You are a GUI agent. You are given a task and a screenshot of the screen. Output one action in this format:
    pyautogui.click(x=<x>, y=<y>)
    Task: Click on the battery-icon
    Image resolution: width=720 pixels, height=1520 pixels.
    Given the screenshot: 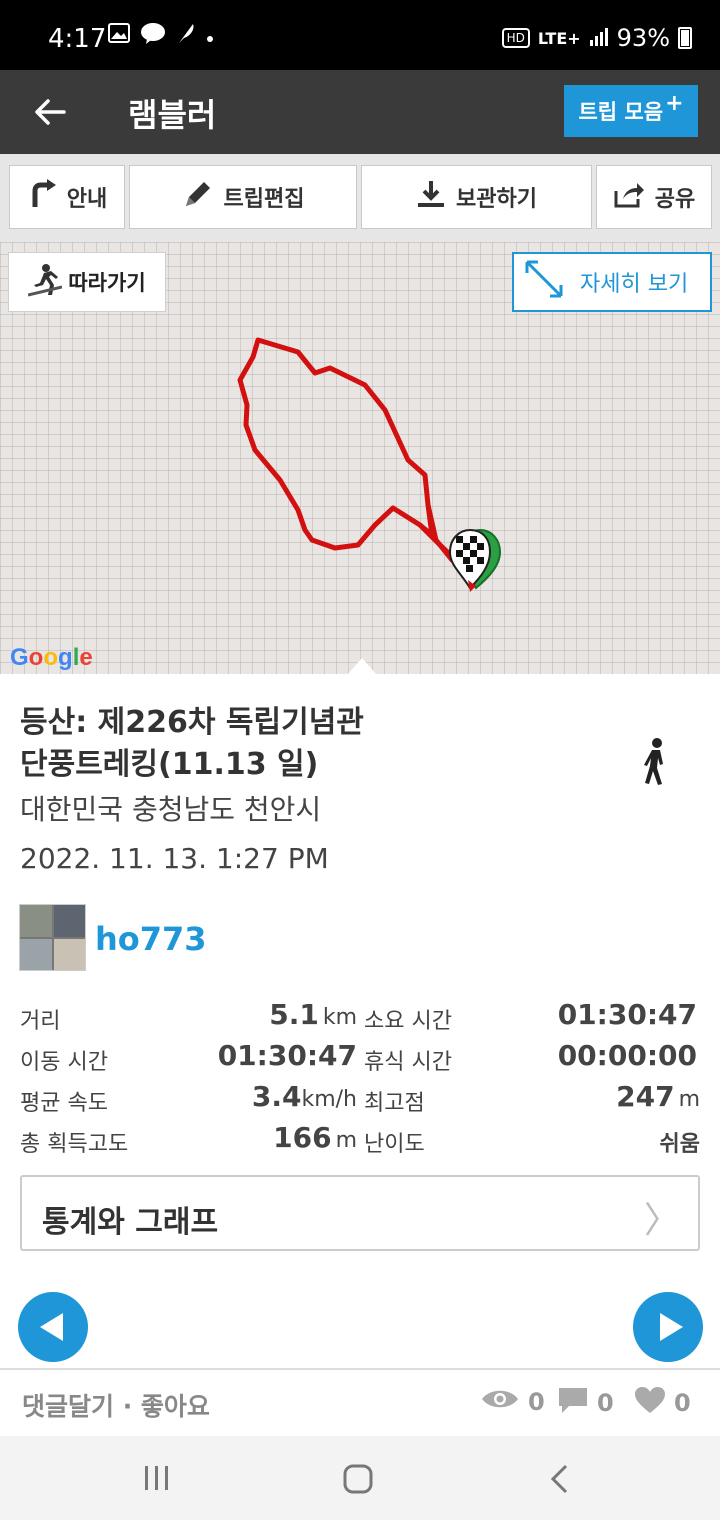 What is the action you would take?
    pyautogui.click(x=685, y=38)
    